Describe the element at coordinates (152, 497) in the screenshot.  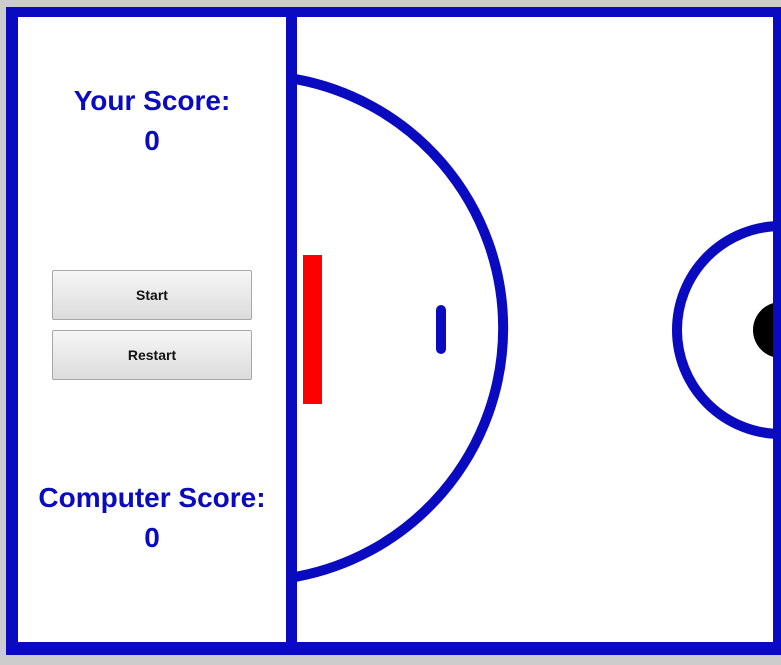
I see `computer-score-label: Computer Score:` at that location.